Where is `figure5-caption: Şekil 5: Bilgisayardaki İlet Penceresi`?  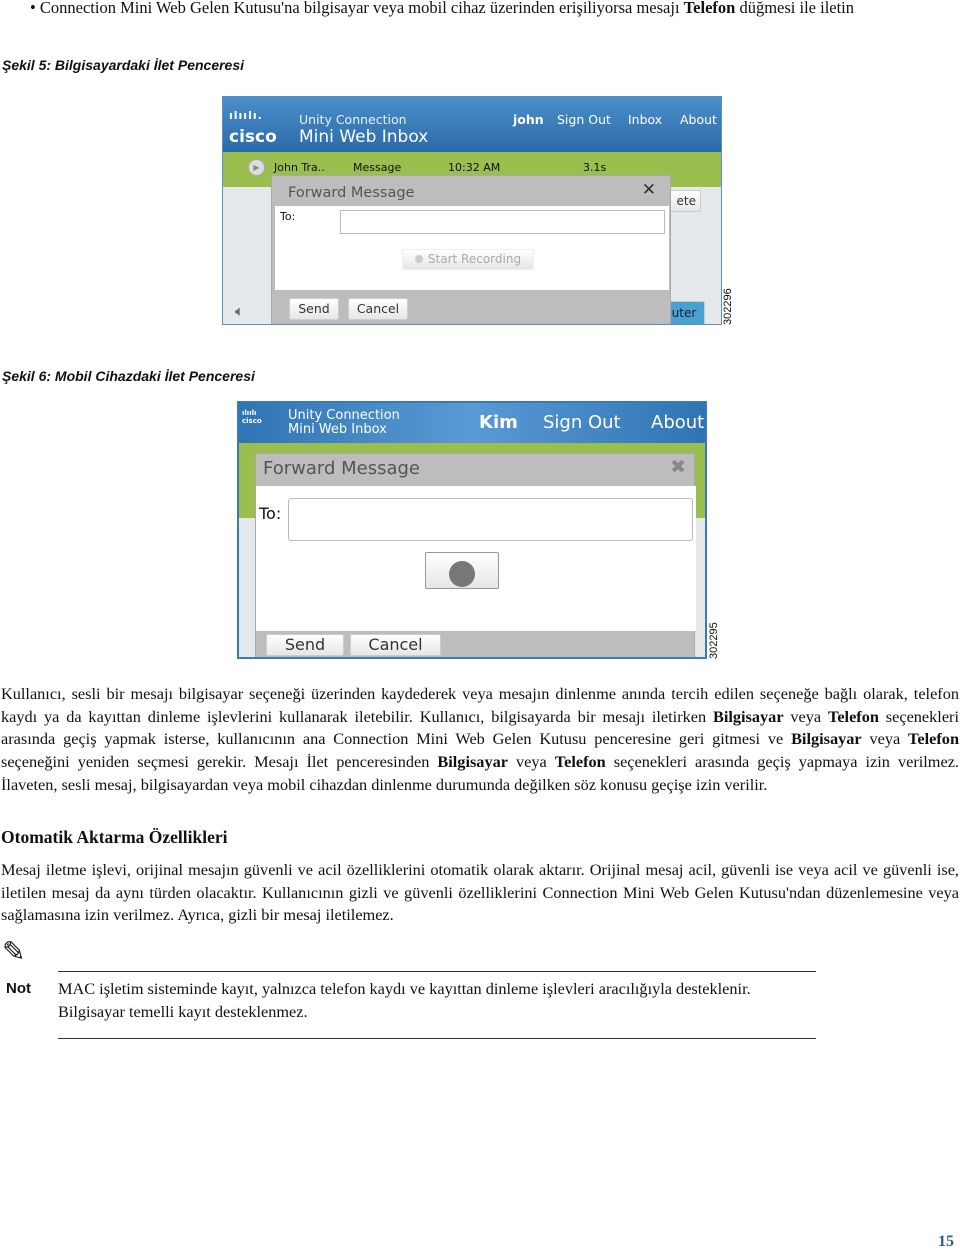
figure5-caption: Şekil 5: Bilgisayardaki İlet Penceresi is located at coordinates (123, 65).